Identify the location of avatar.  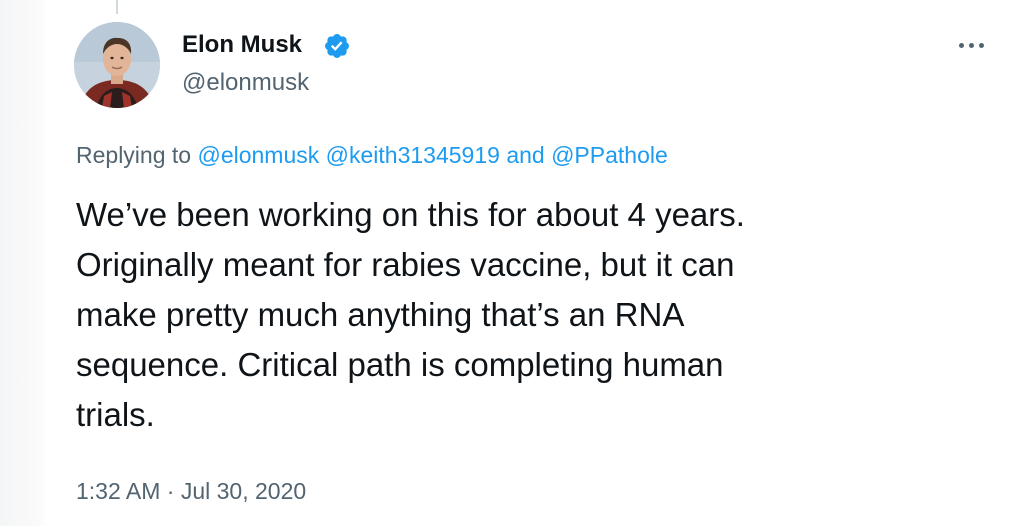
(117, 65).